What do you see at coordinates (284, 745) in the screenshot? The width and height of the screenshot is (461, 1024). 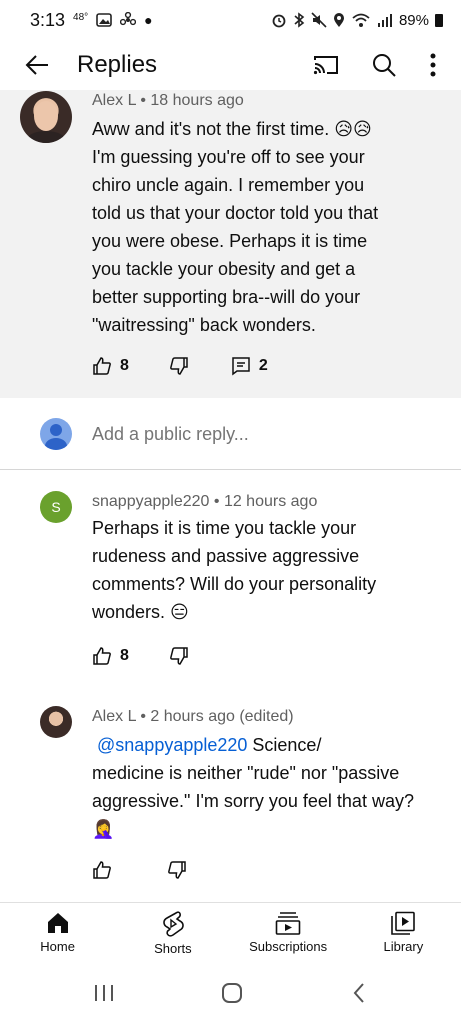 I see `reply-line-start: Science/` at bounding box center [284, 745].